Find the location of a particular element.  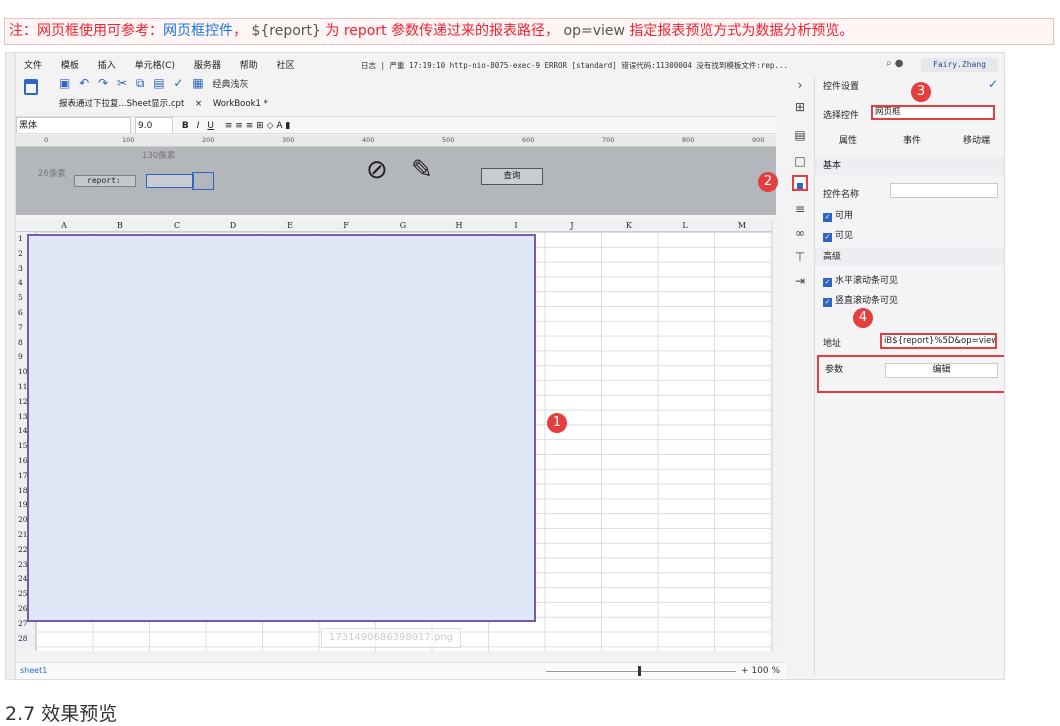

theme-classic: 经典浅灰 is located at coordinates (230, 85).